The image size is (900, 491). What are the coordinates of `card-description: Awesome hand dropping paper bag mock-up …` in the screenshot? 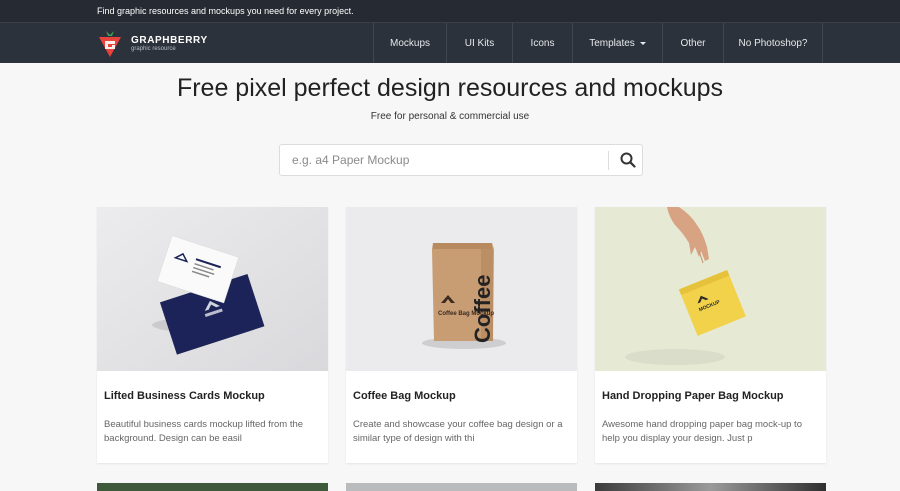 It's located at (702, 431).